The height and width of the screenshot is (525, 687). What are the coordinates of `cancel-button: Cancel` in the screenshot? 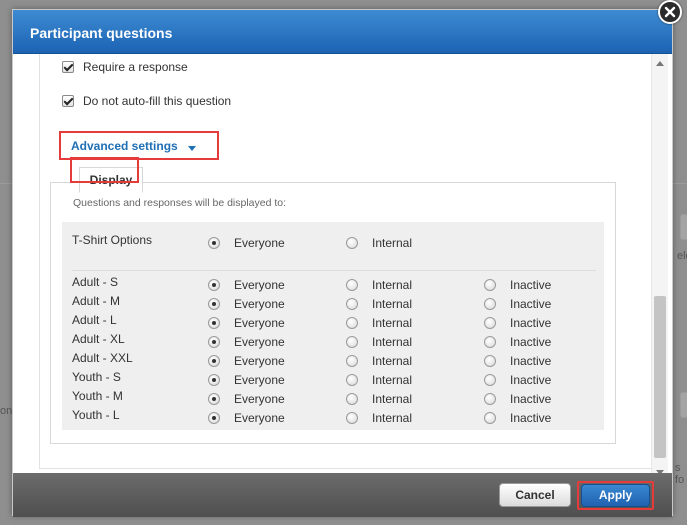 It's located at (535, 495).